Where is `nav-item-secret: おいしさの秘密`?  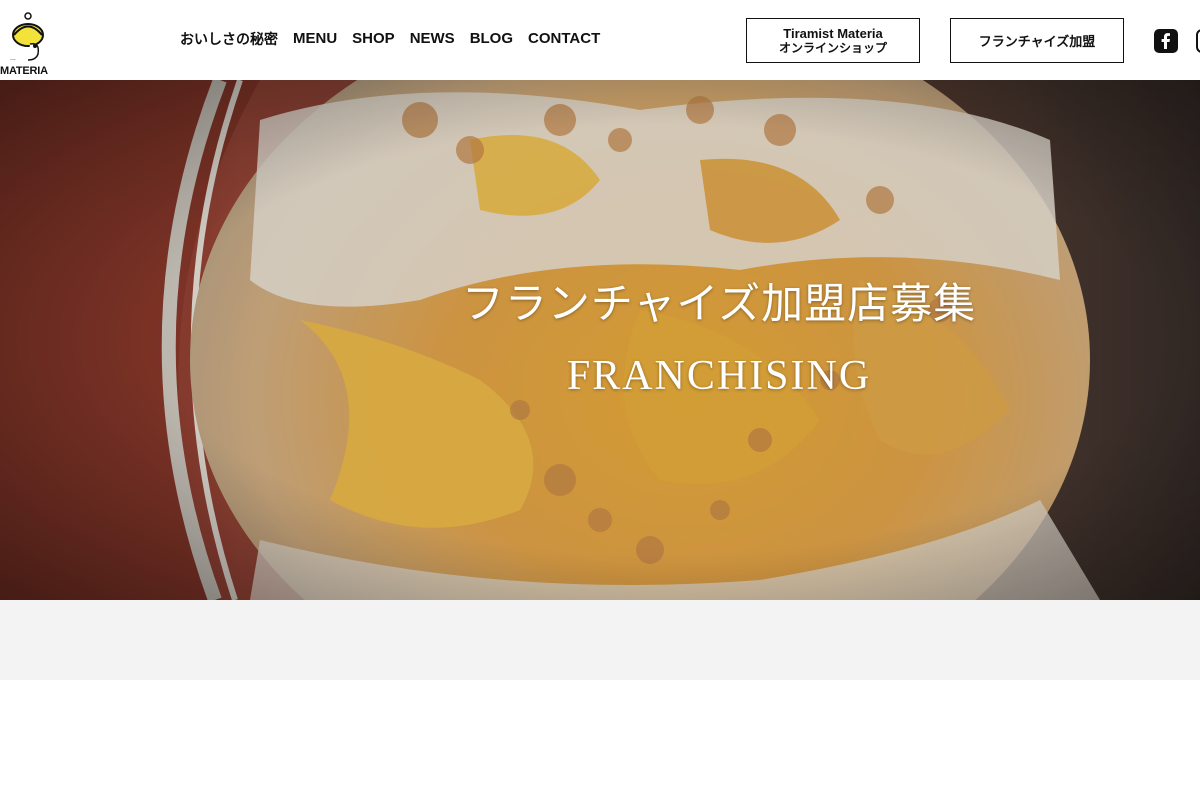 nav-item-secret: おいしさの秘密 is located at coordinates (229, 39).